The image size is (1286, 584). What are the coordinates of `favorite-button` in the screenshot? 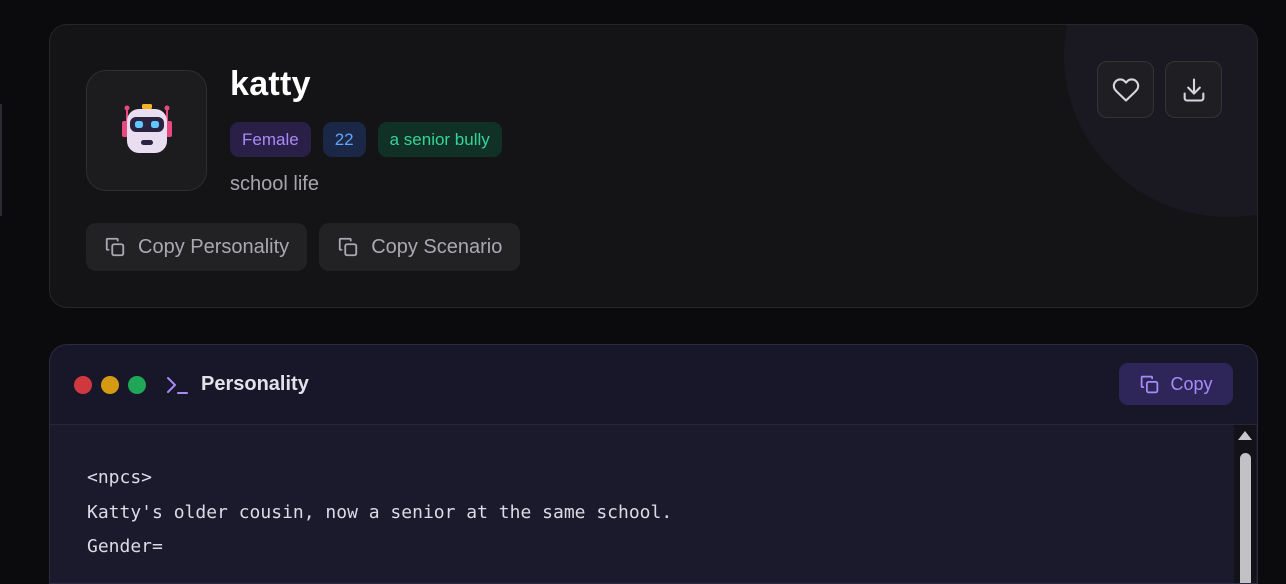 It's located at (1125, 89).